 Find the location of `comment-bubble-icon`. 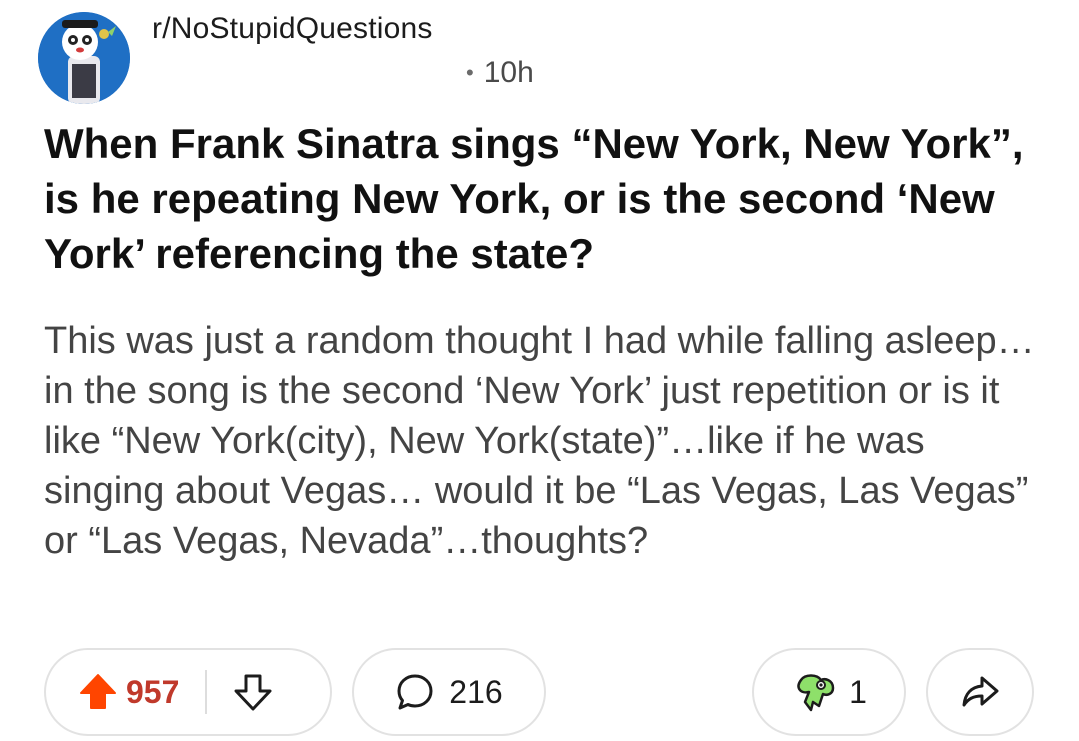

comment-bubble-icon is located at coordinates (415, 692).